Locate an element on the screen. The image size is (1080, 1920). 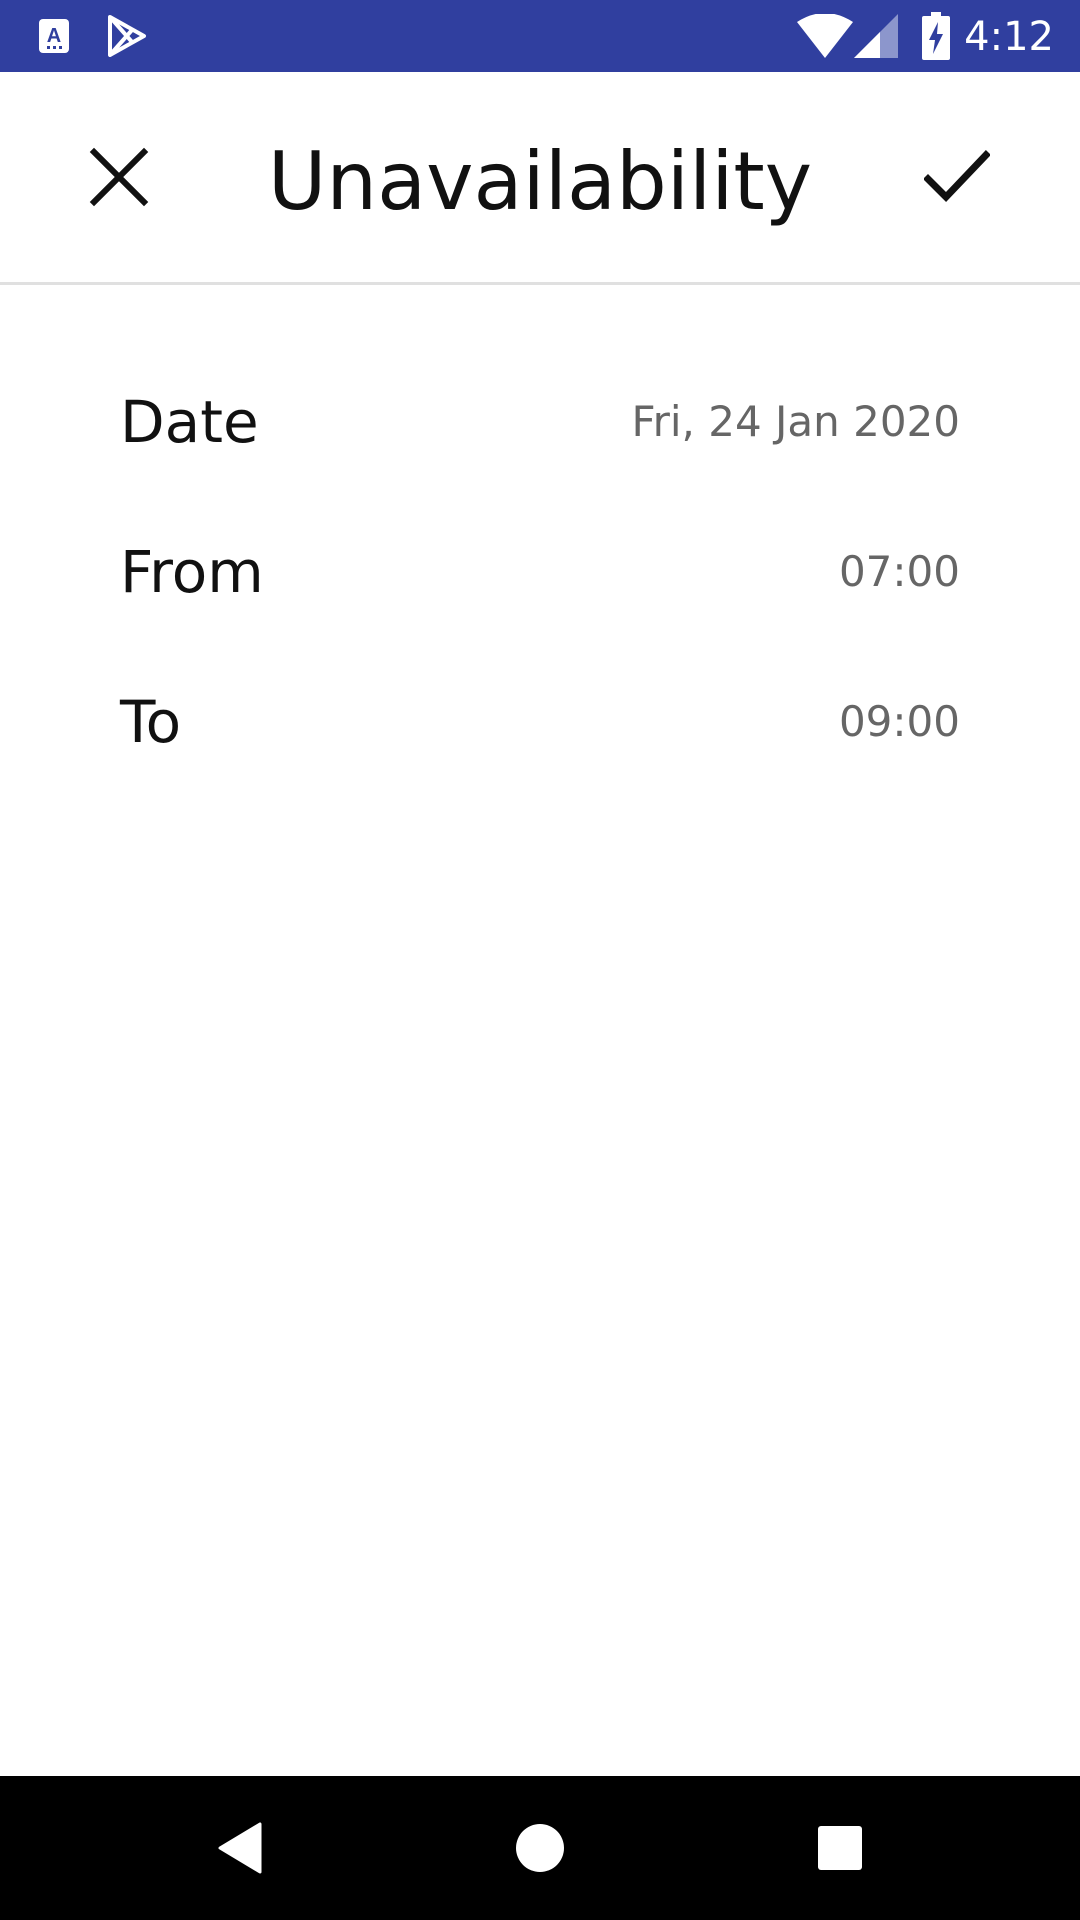
status-bar-time: 4:12 is located at coordinates (1009, 37).